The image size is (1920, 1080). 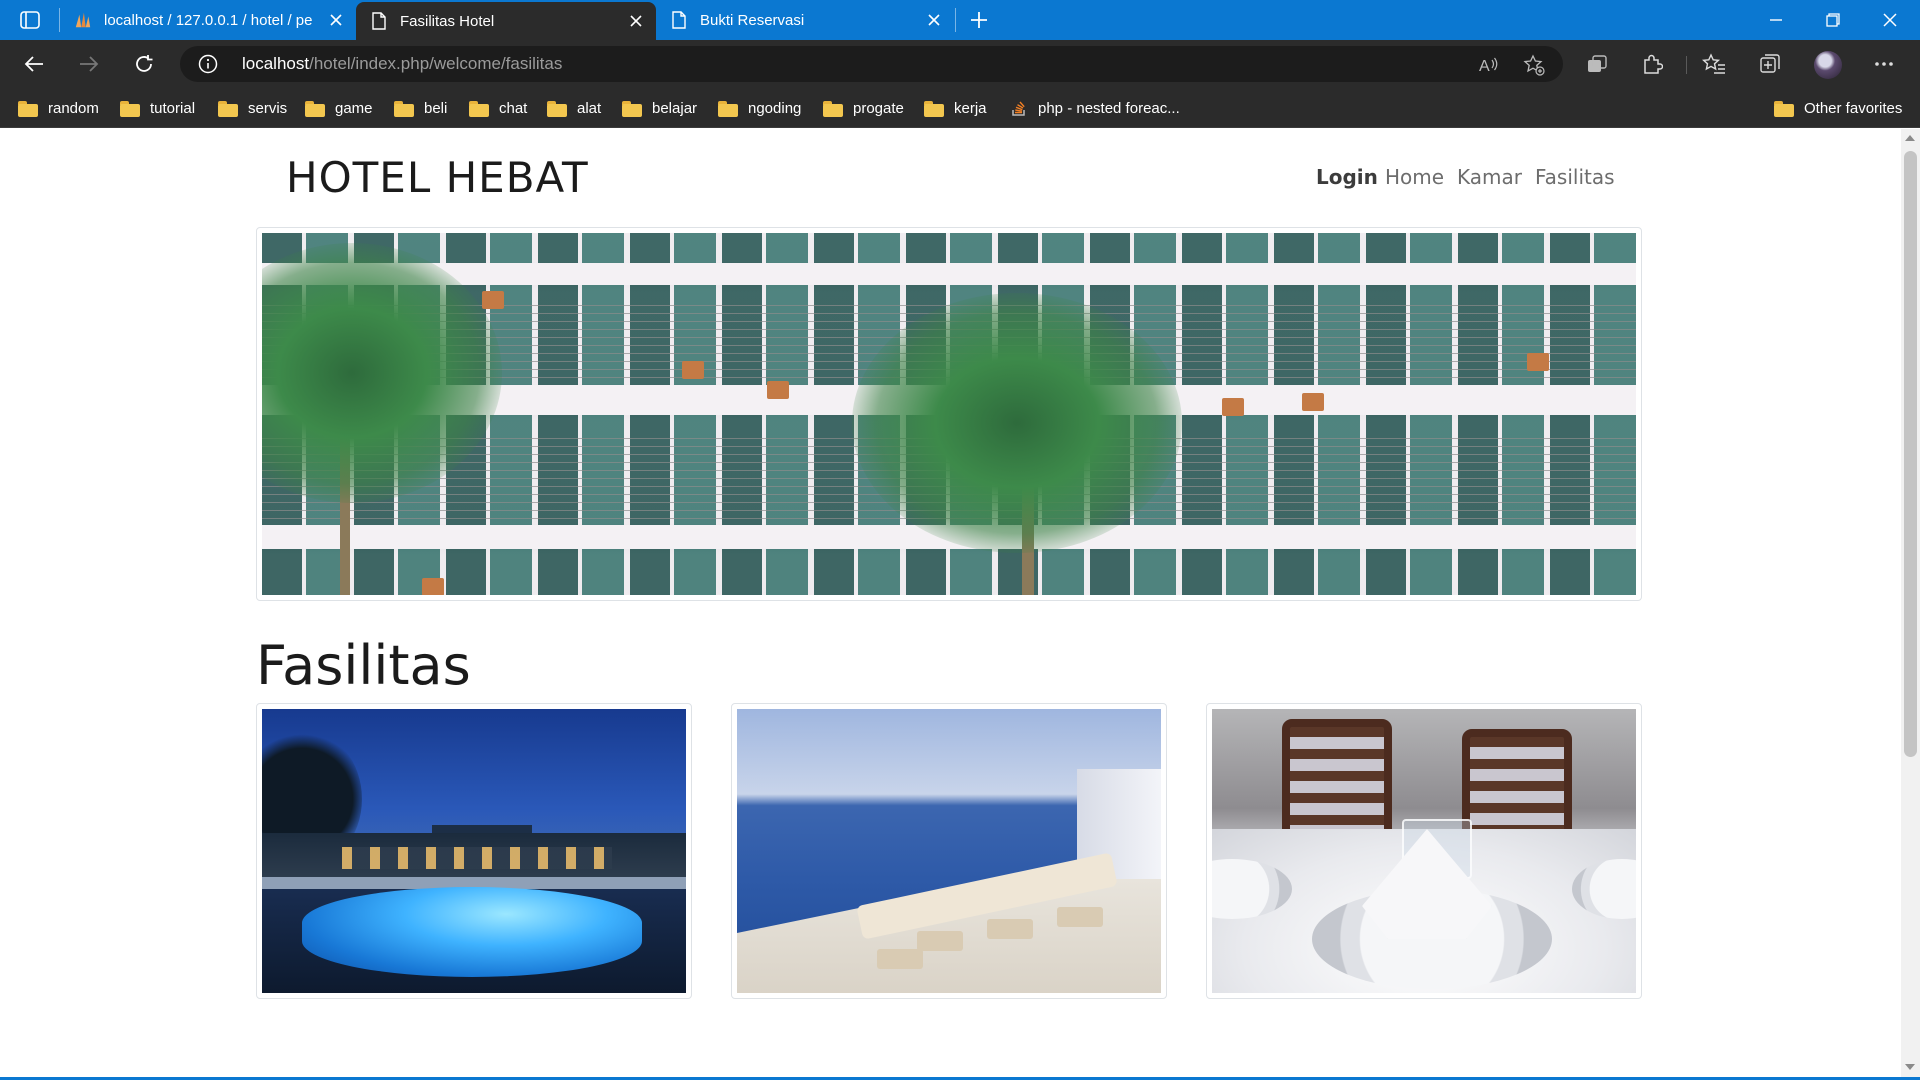 What do you see at coordinates (1575, 177) in the screenshot?
I see `nav-fasilitas: Fasilitas` at bounding box center [1575, 177].